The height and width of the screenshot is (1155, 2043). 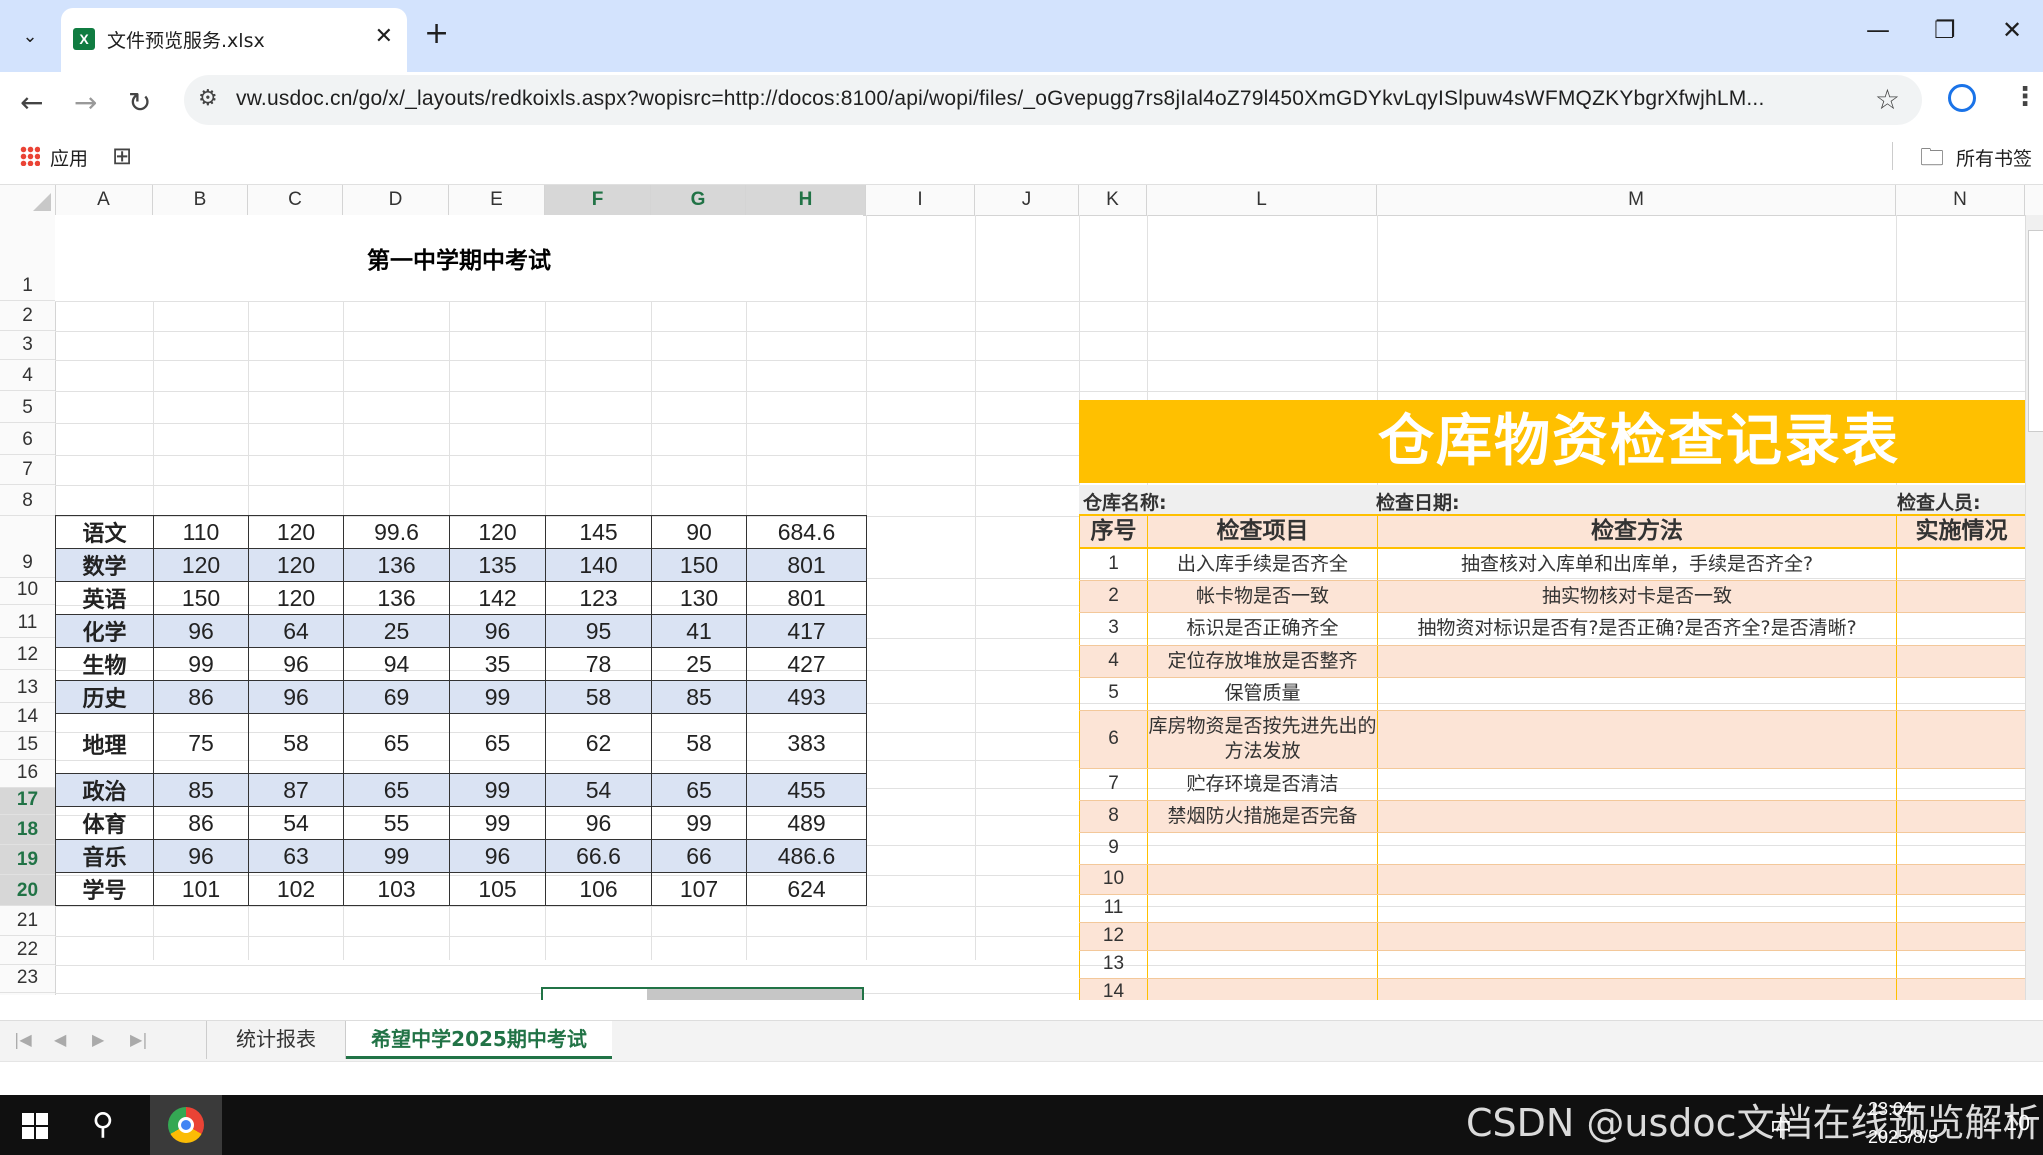 What do you see at coordinates (27, 774) in the screenshot?
I see `row-header-16: 16` at bounding box center [27, 774].